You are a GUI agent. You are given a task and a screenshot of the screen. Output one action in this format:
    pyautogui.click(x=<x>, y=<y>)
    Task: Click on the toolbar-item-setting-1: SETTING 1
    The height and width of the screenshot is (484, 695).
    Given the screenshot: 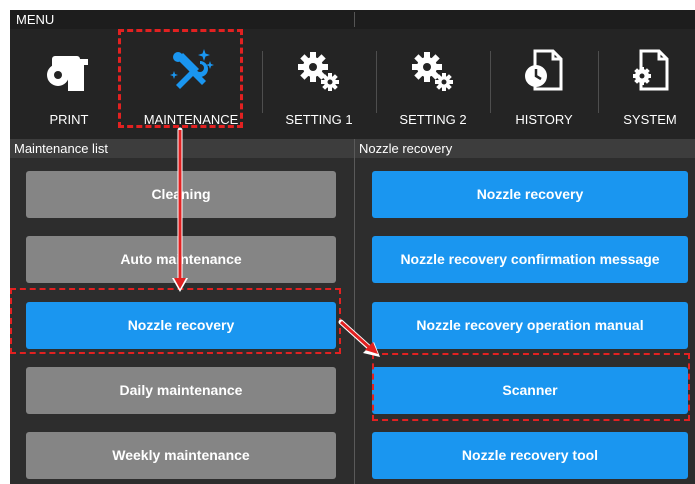 What is the action you would take?
    pyautogui.click(x=319, y=84)
    